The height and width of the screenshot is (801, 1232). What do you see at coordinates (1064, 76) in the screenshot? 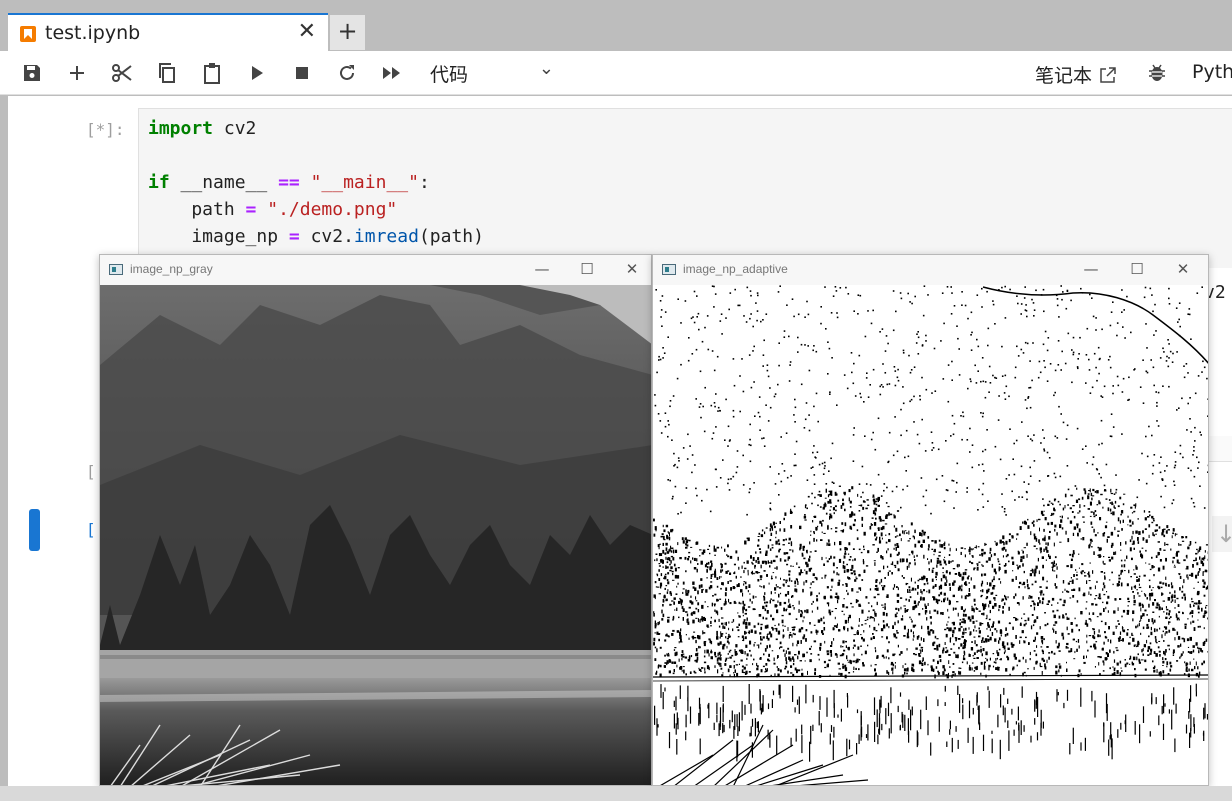
I see `notebook-label: 笔记本` at bounding box center [1064, 76].